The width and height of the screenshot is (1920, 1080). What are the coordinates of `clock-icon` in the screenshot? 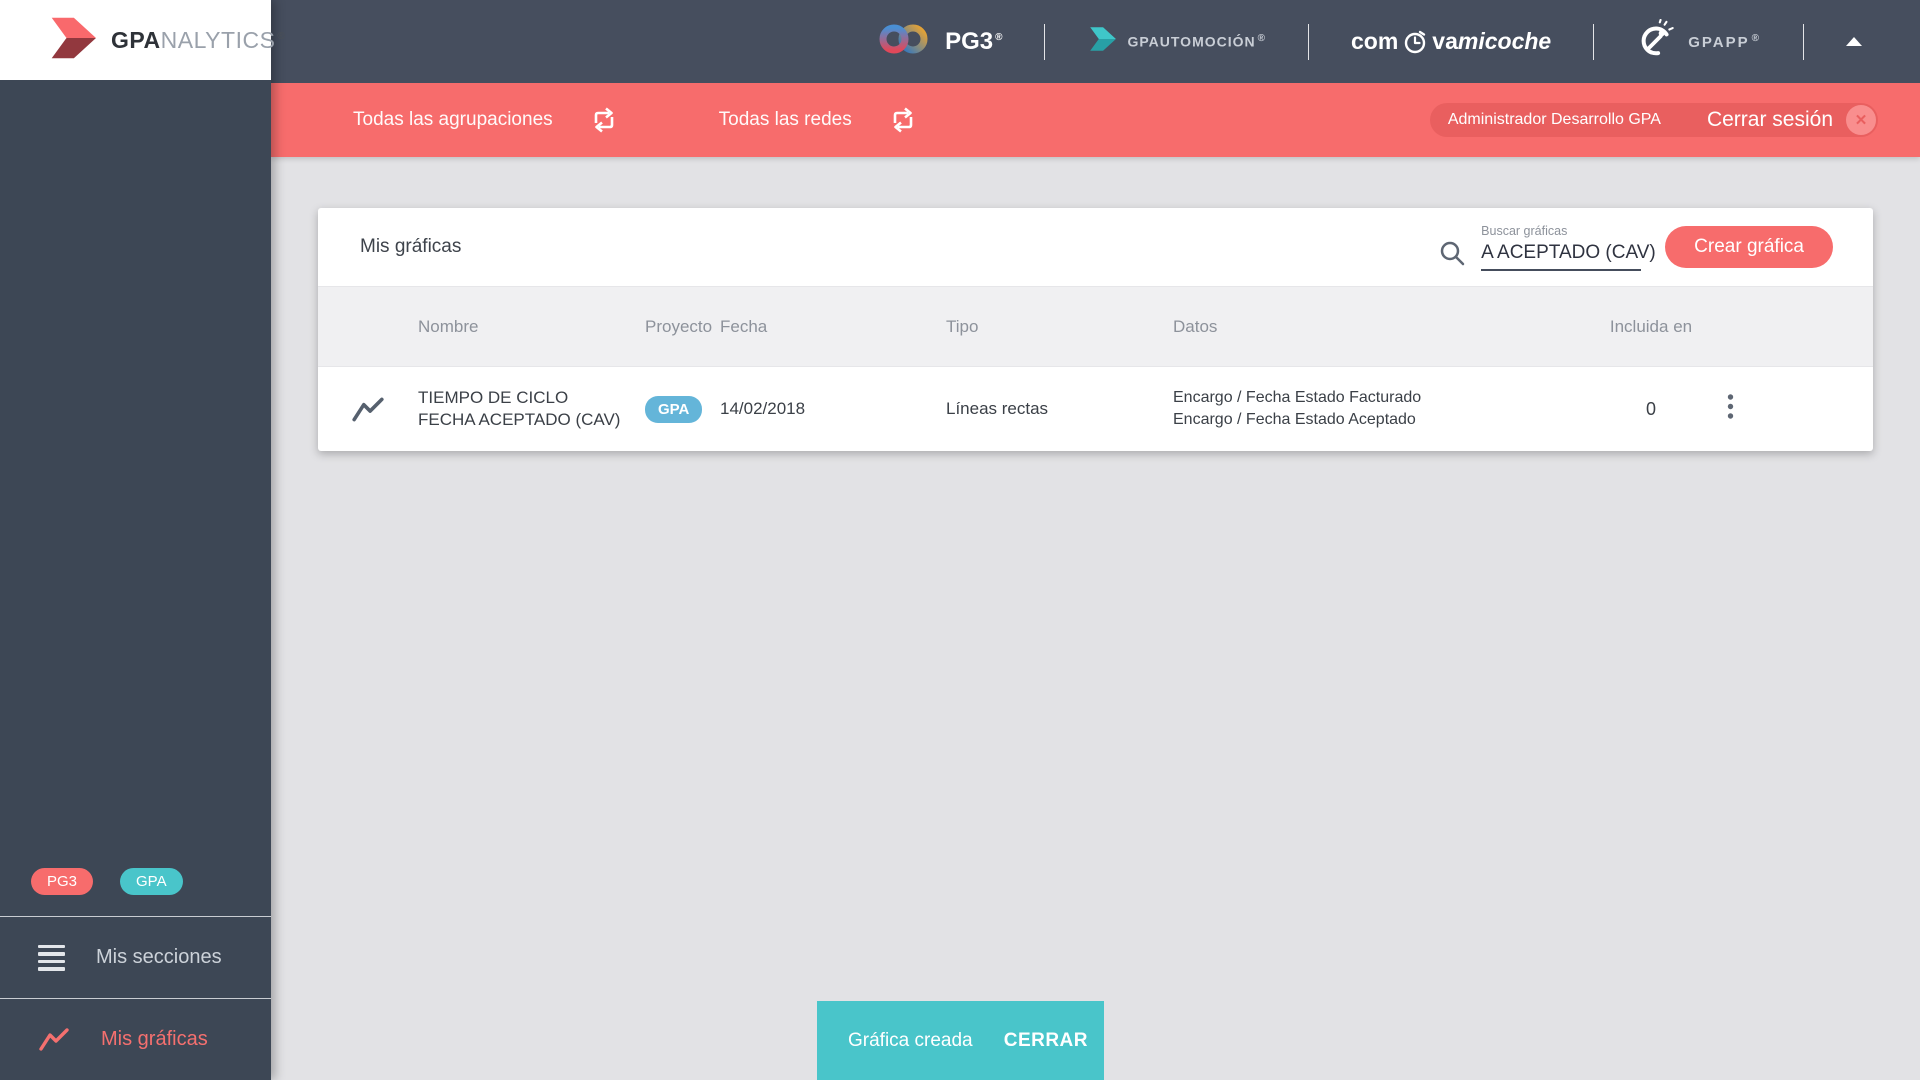 It's located at (1415, 41).